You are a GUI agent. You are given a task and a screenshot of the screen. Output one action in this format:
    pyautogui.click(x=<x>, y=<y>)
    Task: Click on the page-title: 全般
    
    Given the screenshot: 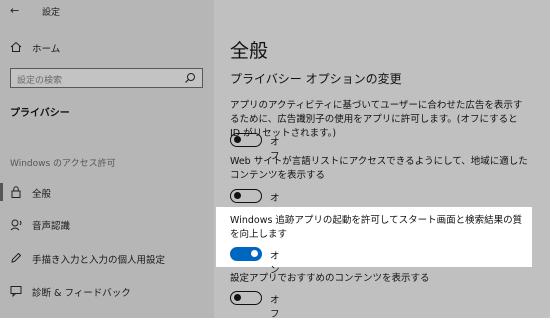 What is the action you would take?
    pyautogui.click(x=249, y=51)
    